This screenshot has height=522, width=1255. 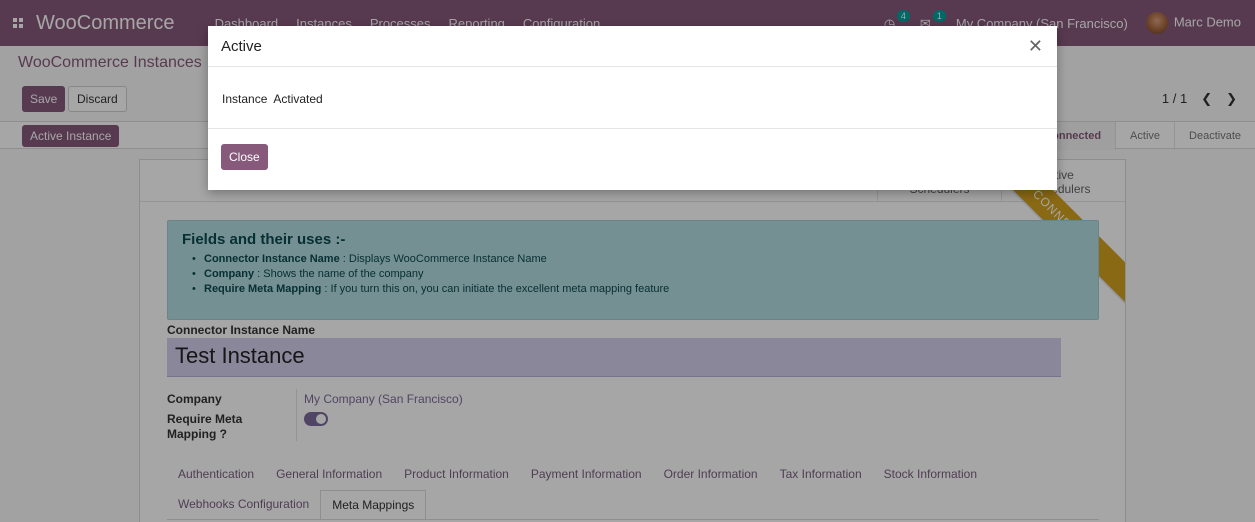 What do you see at coordinates (244, 157) in the screenshot?
I see `close-button: Close` at bounding box center [244, 157].